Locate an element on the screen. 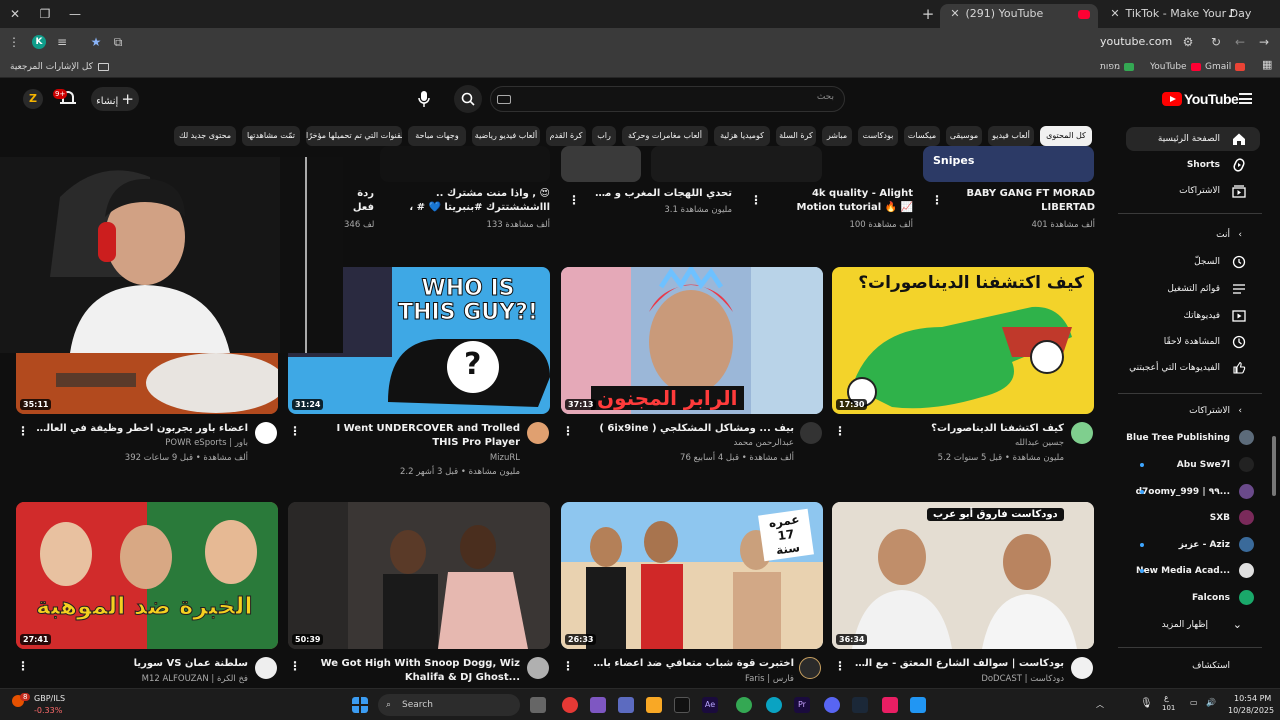 The width and height of the screenshot is (1280, 720). chip-12: وجهات مباحة is located at coordinates (437, 136).